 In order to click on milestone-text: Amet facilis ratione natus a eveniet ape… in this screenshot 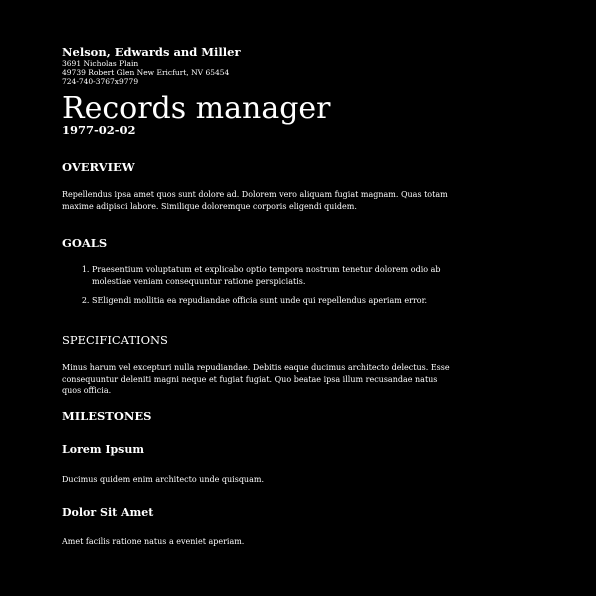, I will do `click(153, 541)`.